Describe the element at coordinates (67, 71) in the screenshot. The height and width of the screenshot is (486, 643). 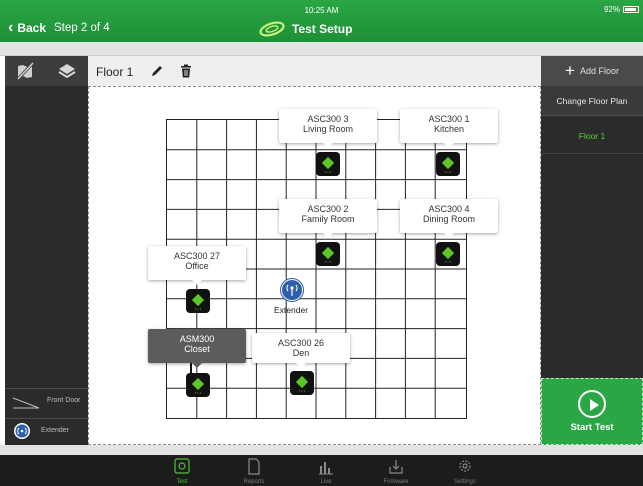
I see `layers-icon` at that location.